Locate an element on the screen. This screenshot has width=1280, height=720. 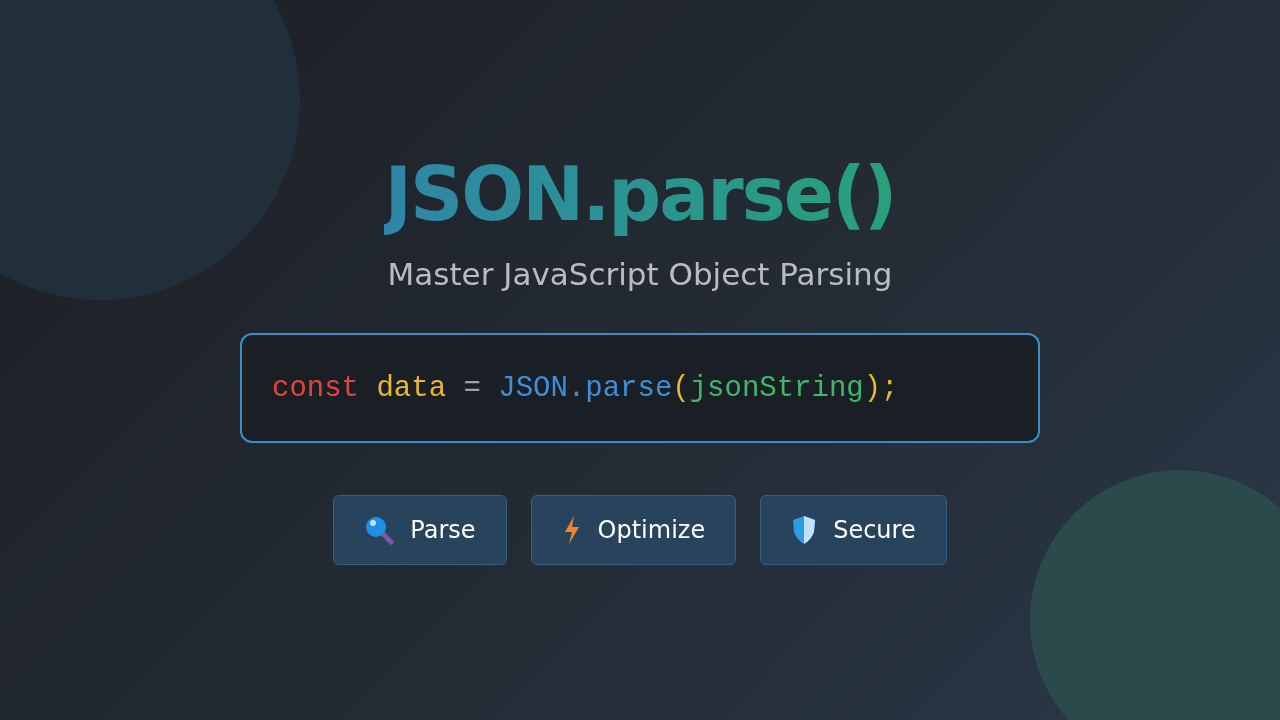
subtitle: Master JavaScript Object Parsing is located at coordinates (640, 274).